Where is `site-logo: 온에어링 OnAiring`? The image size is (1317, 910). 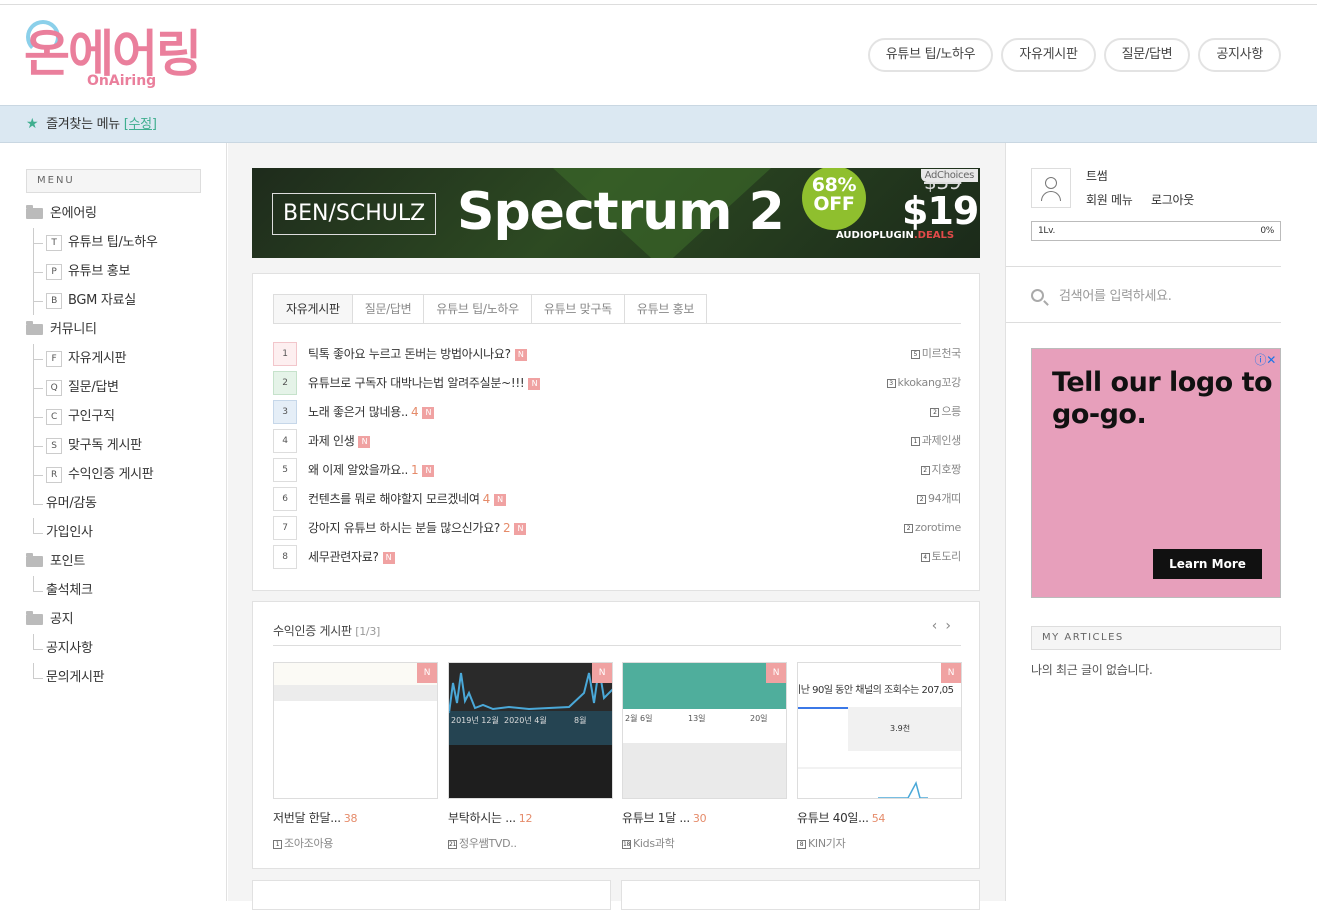
site-logo: 온에어링 OnAiring is located at coordinates (119, 55).